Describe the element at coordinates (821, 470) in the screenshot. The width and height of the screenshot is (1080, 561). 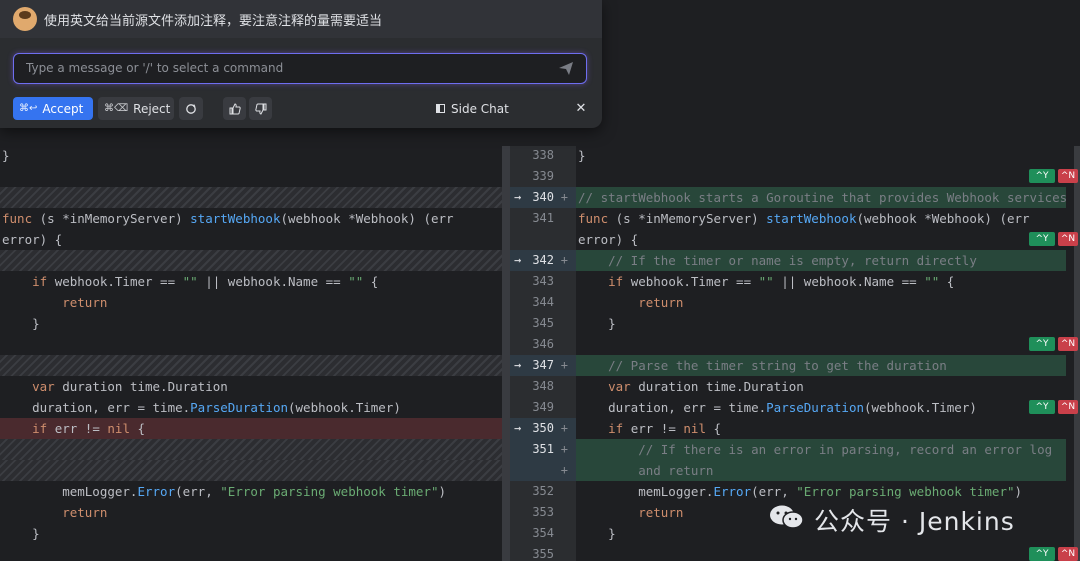
I see `added-code-line: and return` at that location.